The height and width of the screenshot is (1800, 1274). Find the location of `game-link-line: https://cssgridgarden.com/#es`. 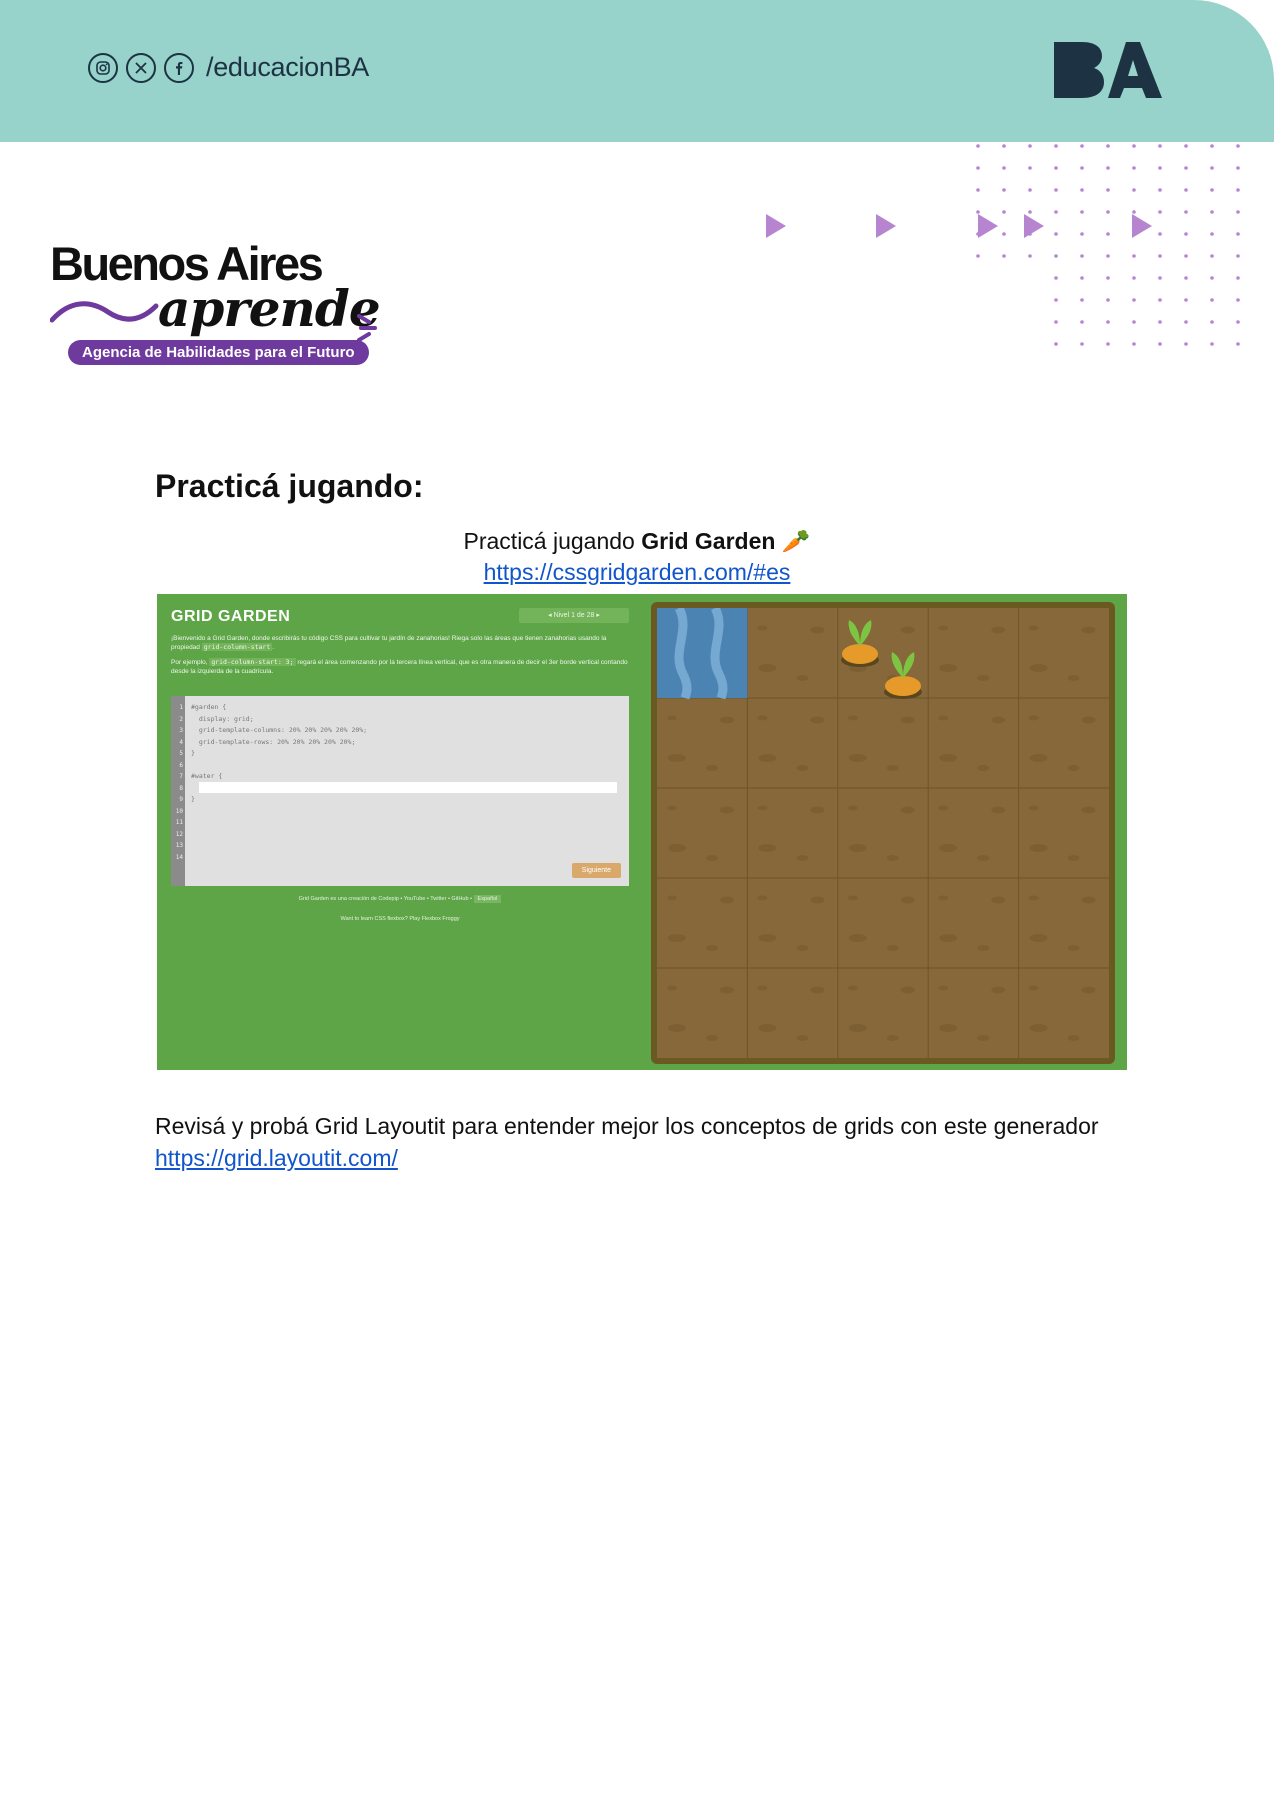

game-link-line: https://cssgridgarden.com/#es is located at coordinates (637, 572).